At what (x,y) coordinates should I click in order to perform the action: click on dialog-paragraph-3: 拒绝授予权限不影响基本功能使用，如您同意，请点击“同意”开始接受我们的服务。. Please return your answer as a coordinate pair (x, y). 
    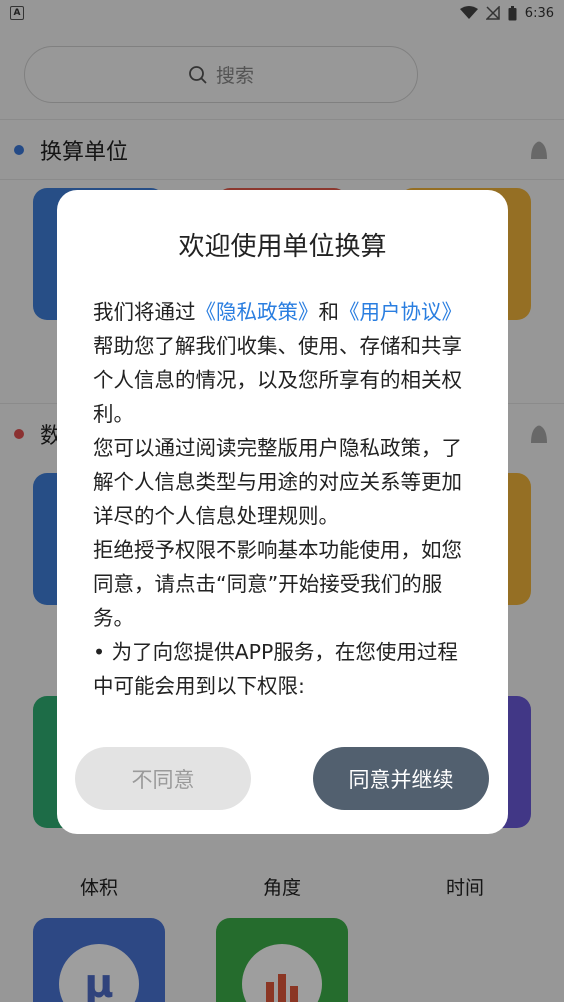
    Looking at the image, I should click on (277, 584).